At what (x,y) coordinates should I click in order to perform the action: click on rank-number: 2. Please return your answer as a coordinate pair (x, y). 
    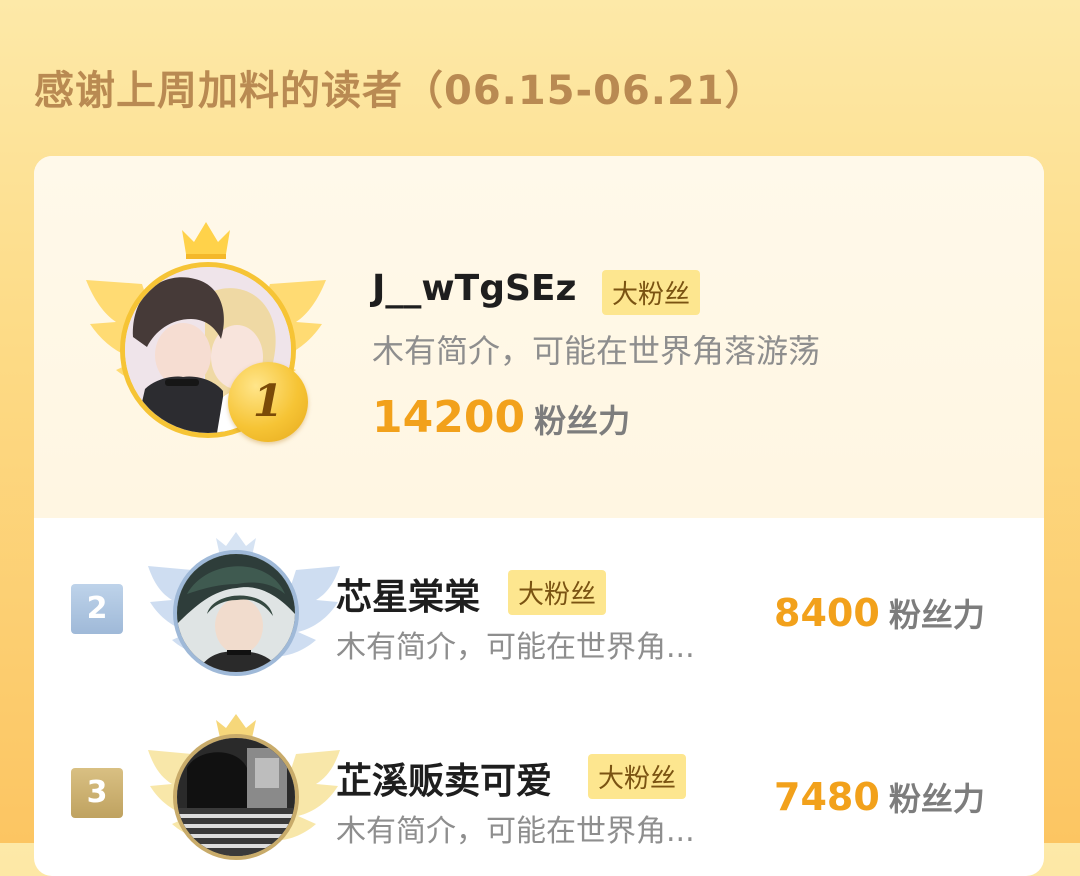
    Looking at the image, I should click on (97, 609).